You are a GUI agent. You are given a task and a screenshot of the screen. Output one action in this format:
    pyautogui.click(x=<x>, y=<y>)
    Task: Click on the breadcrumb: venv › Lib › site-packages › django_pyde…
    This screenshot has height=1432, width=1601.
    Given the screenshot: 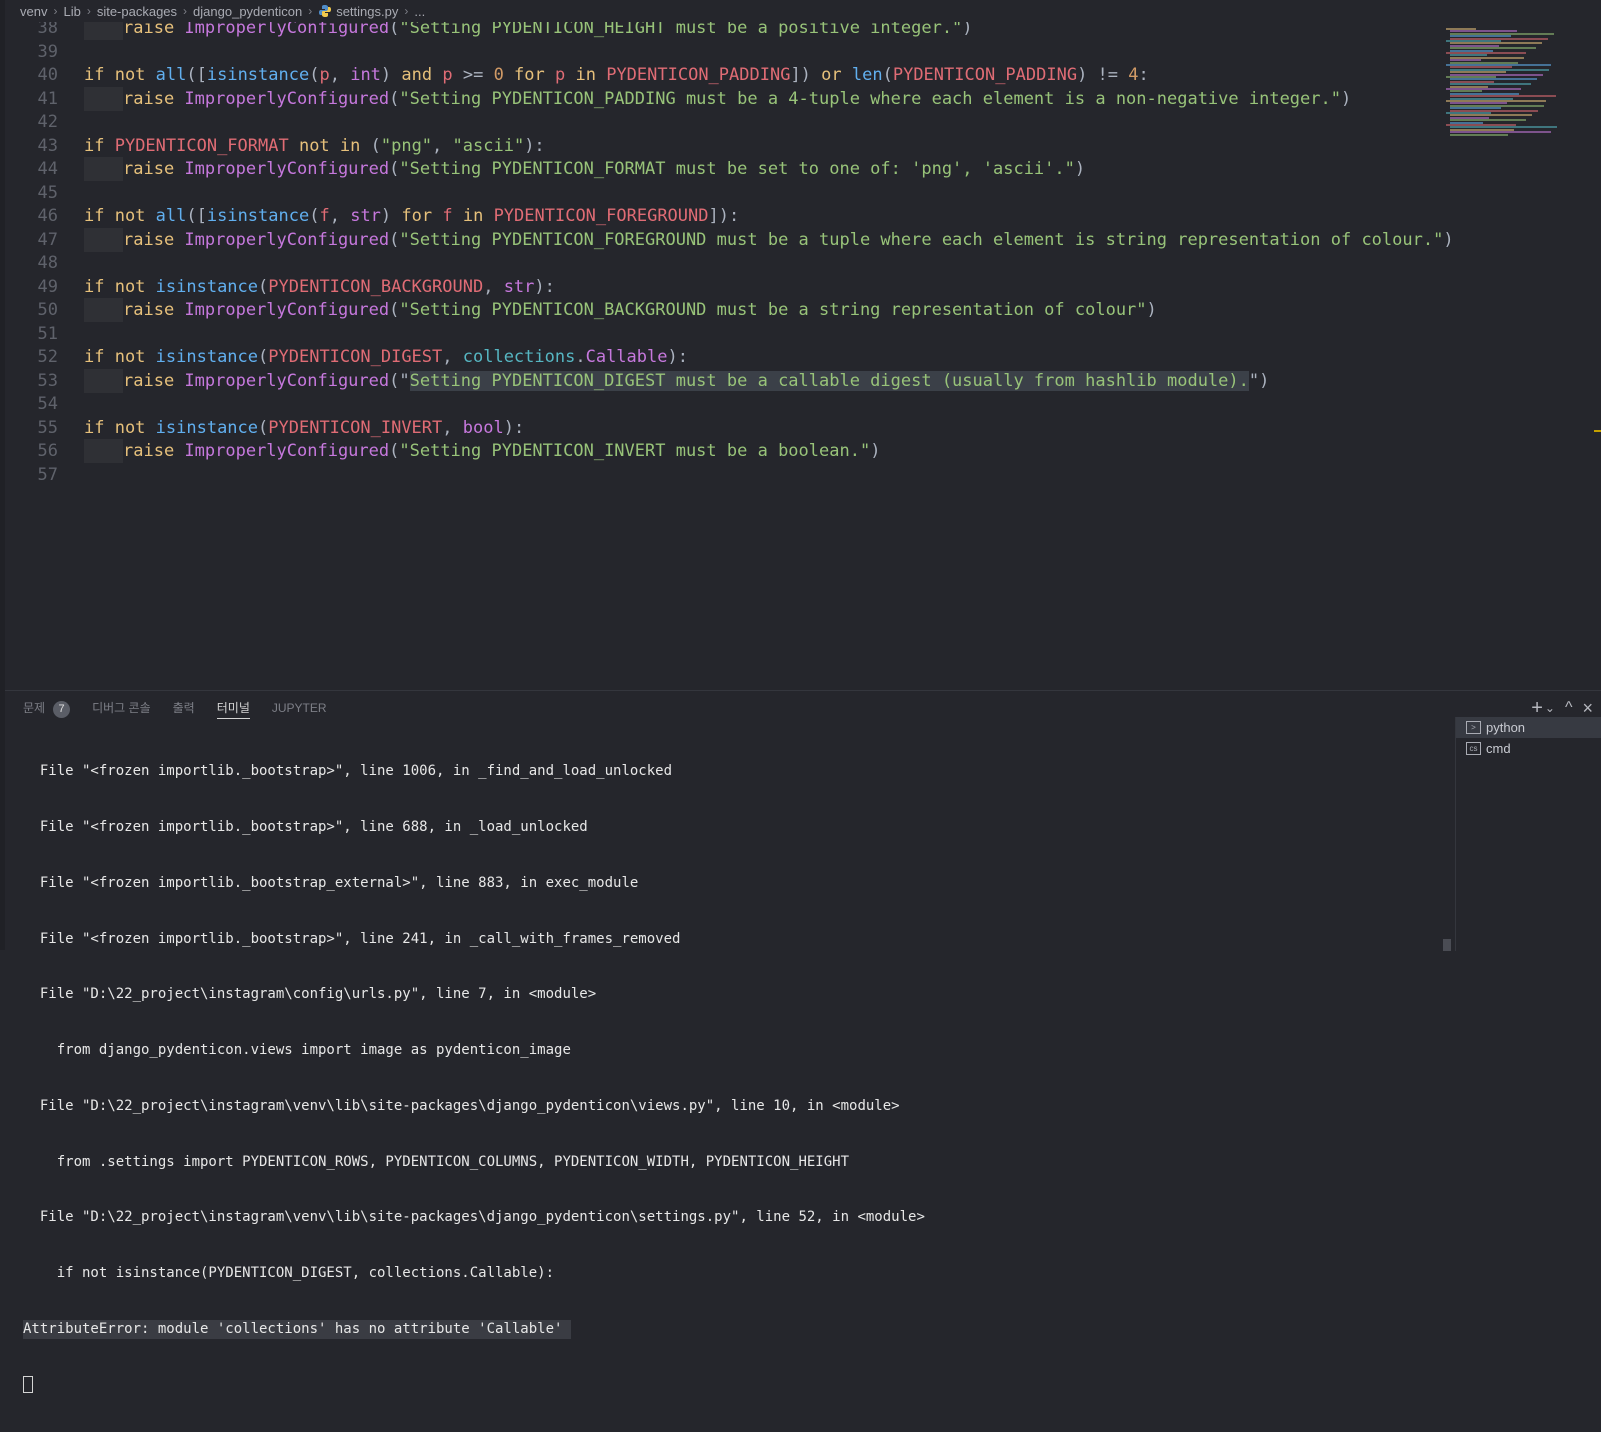 What is the action you would take?
    pyautogui.click(x=803, y=11)
    